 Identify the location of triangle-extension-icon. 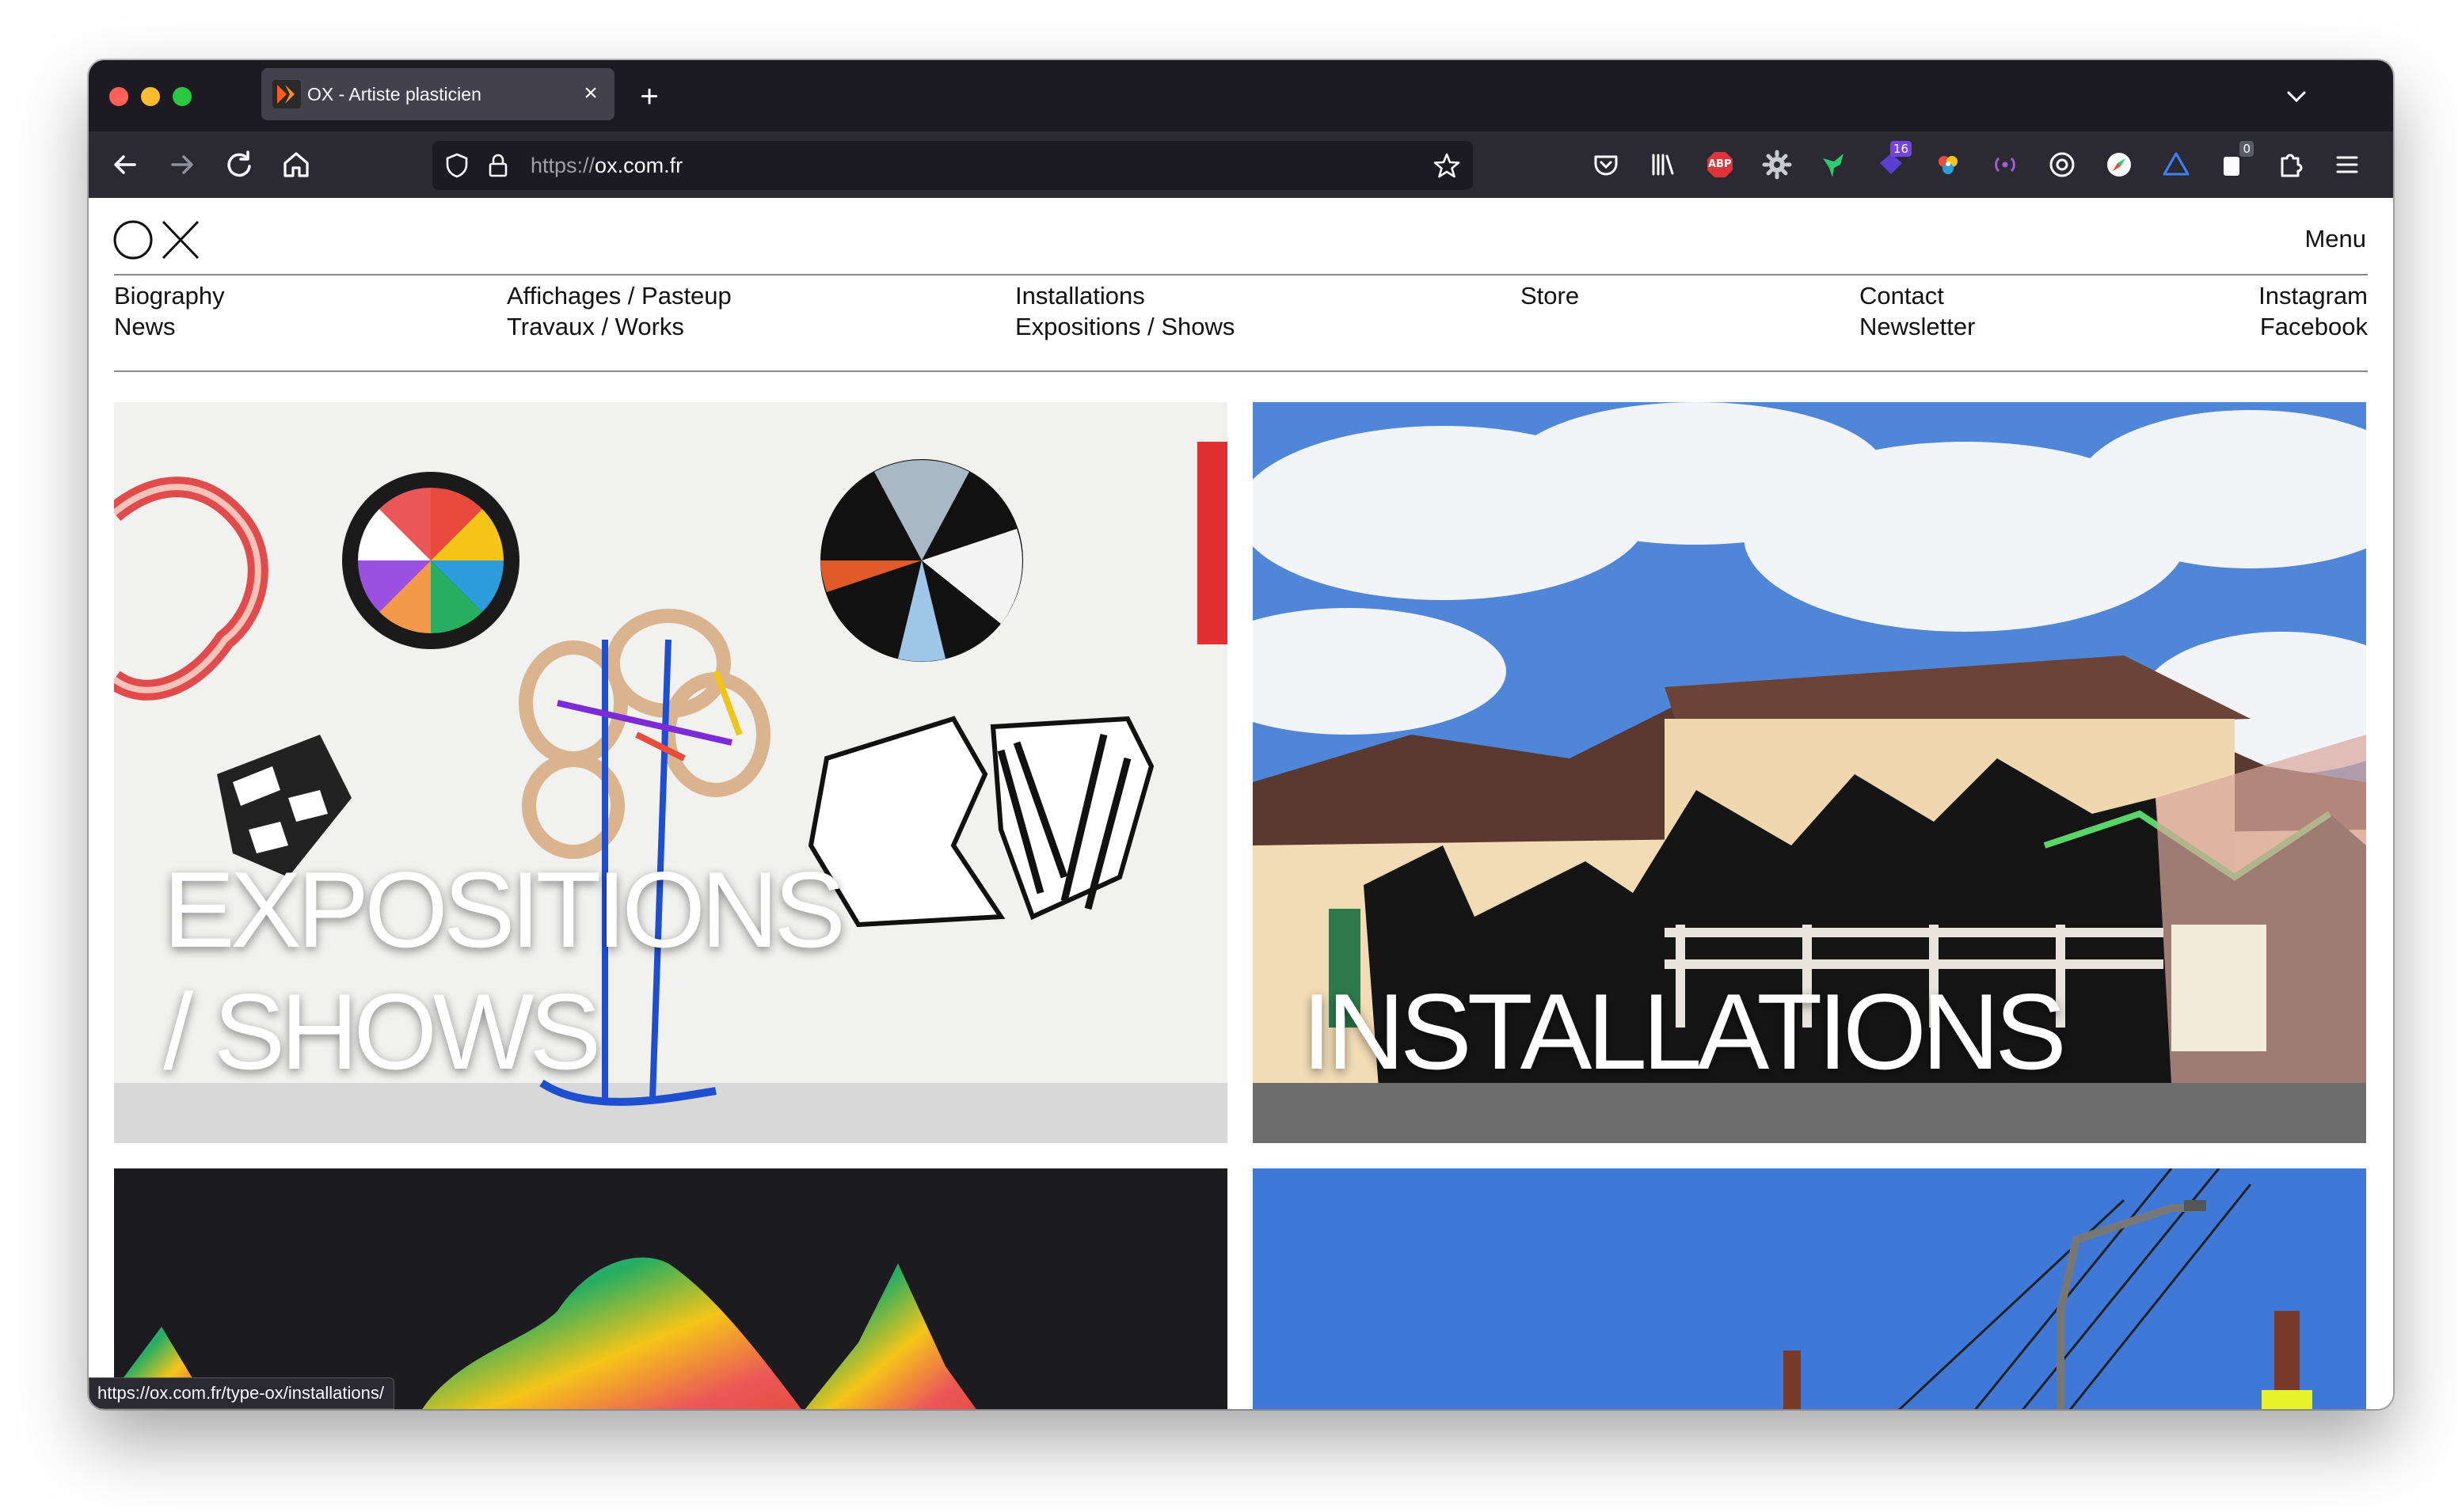
(2176, 164).